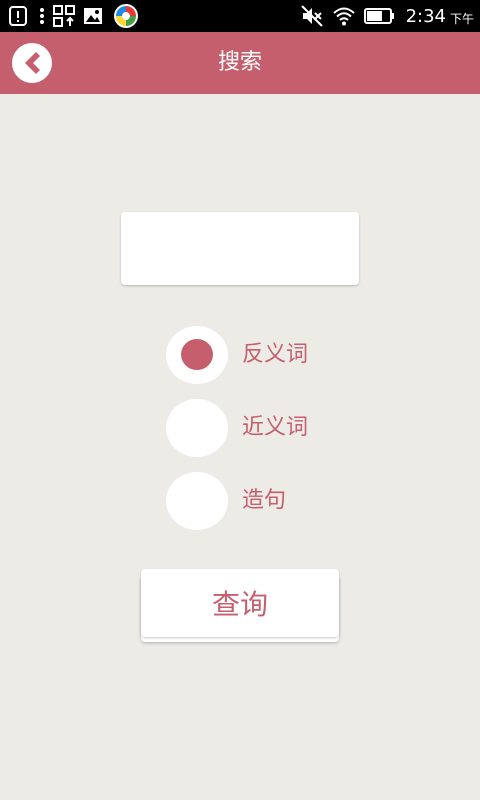 The height and width of the screenshot is (800, 480). I want to click on status-bar-right: 2:34 下午, so click(387, 16).